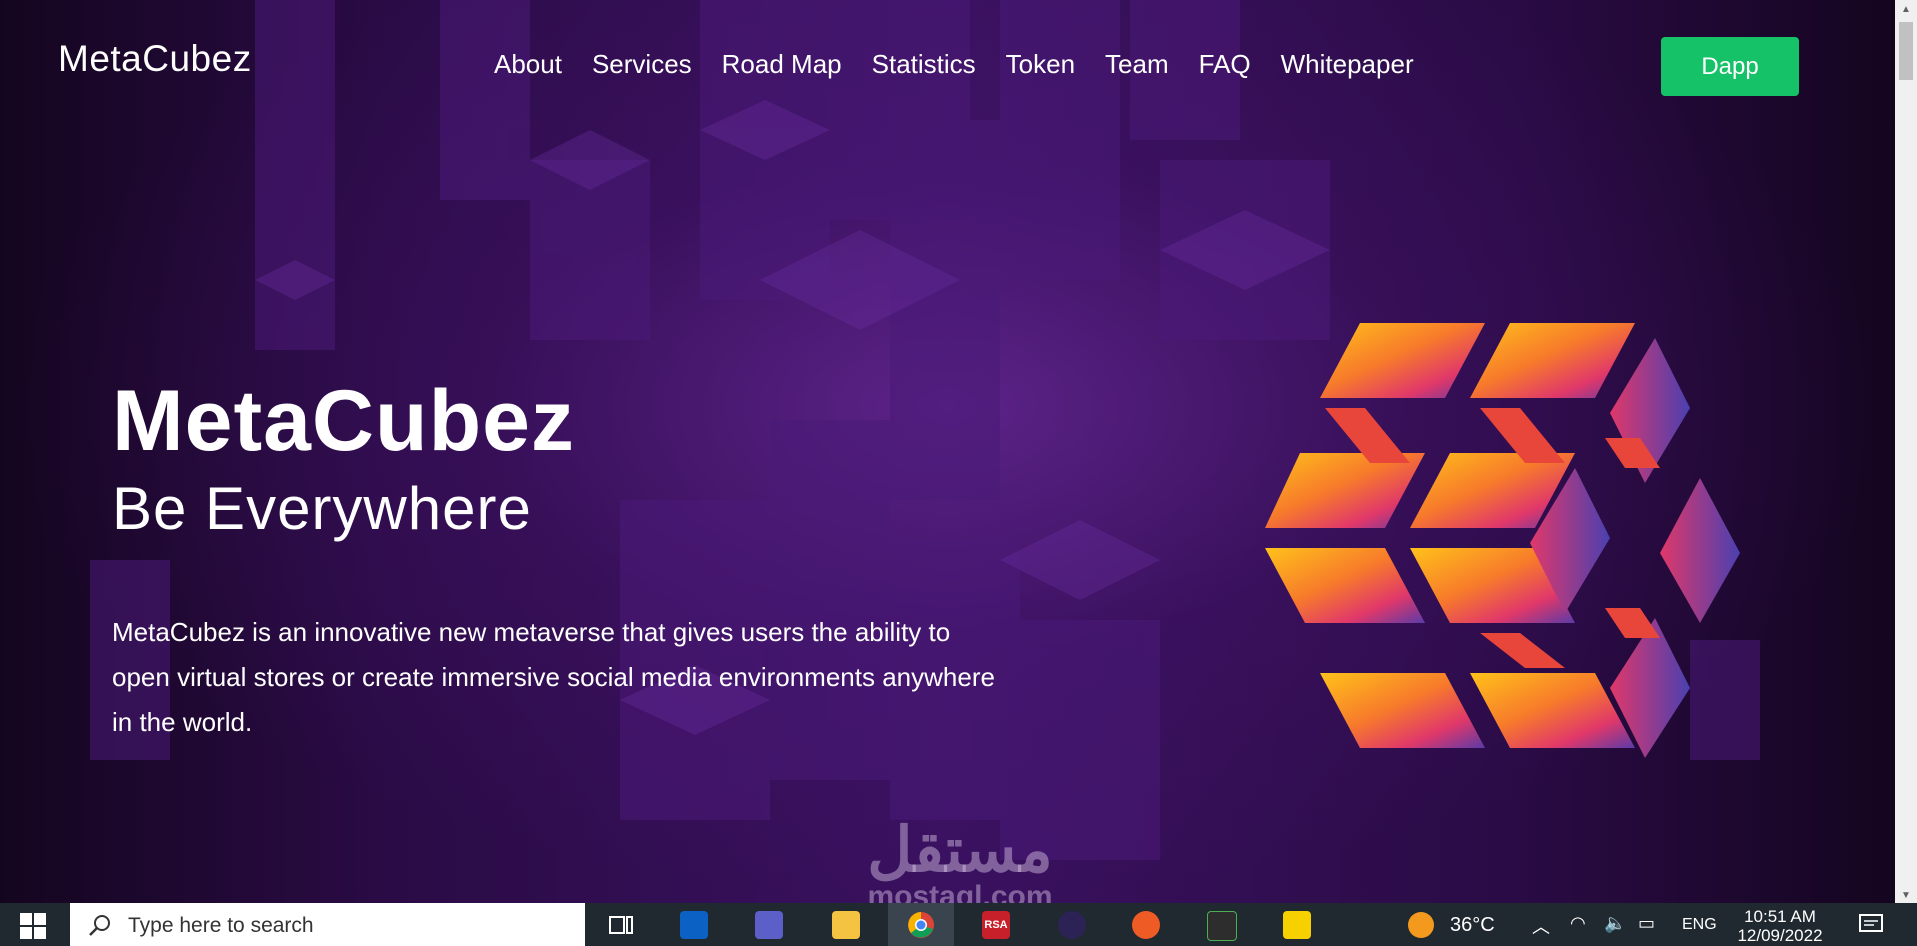 The image size is (1917, 946). Describe the element at coordinates (1780, 935) in the screenshot. I see `clock-date: 12/09/2022` at that location.